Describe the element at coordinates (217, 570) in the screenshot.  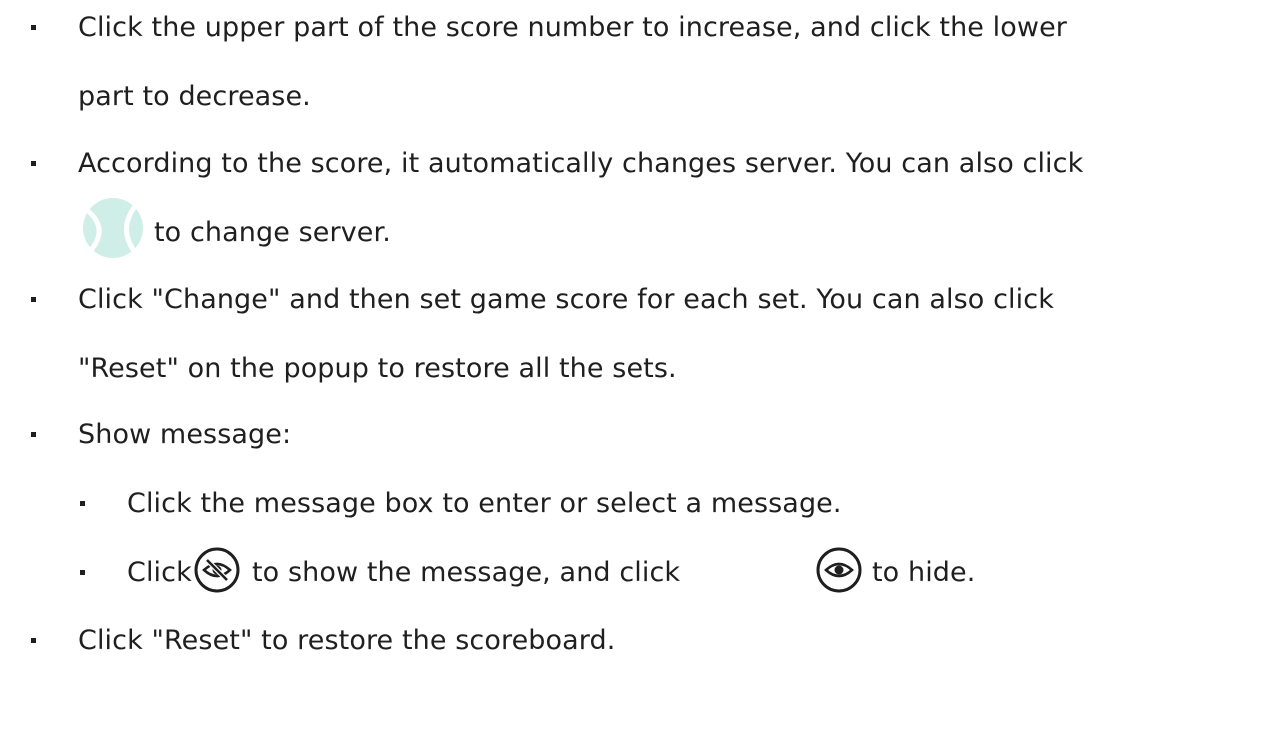
I see `eye-slash-icon` at that location.